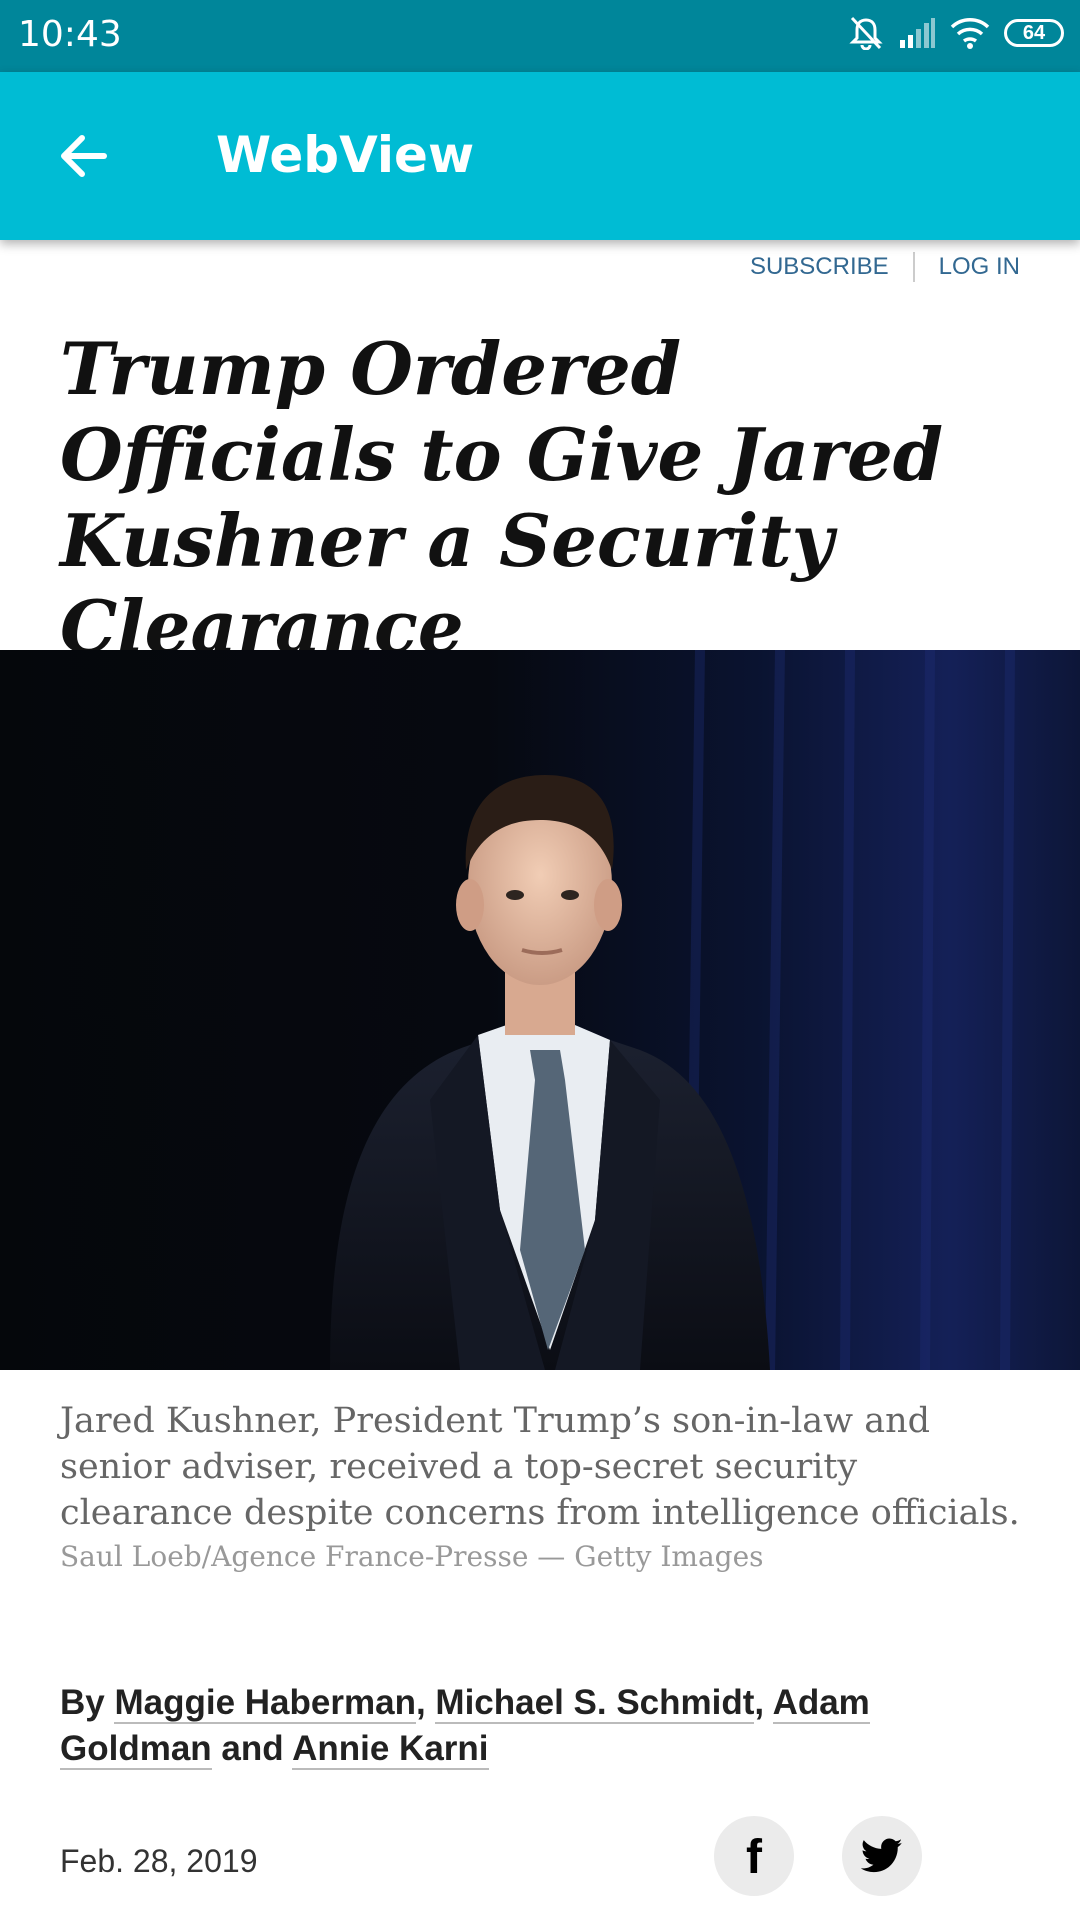  I want to click on author-link: Annie Karni, so click(390, 1749).